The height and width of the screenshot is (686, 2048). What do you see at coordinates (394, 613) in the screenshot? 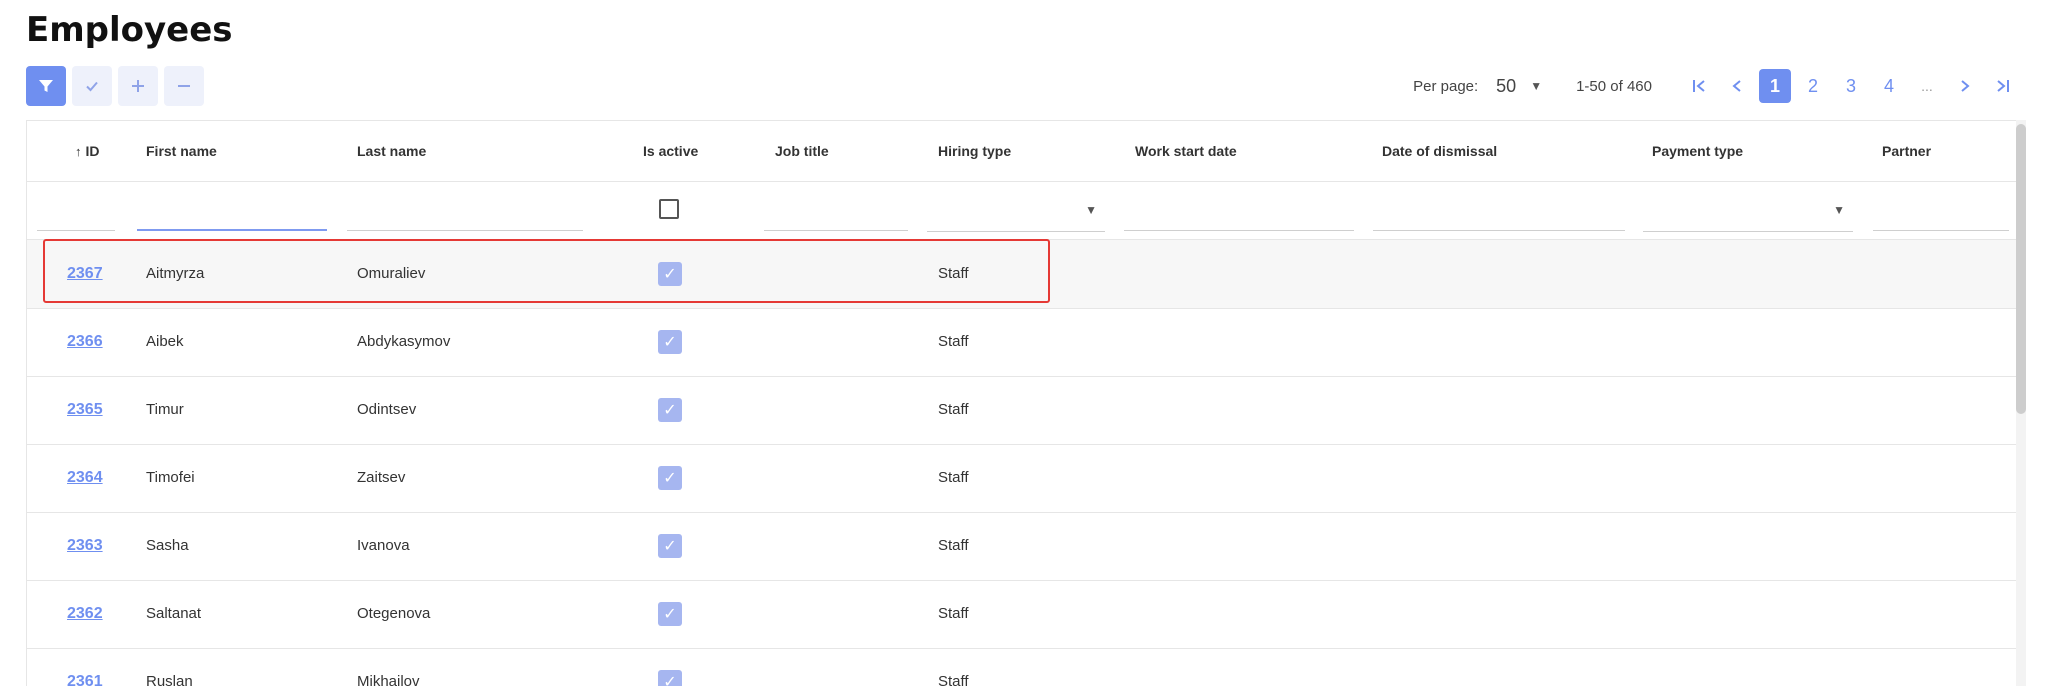
I see `last-name-cell: Otegenova` at bounding box center [394, 613].